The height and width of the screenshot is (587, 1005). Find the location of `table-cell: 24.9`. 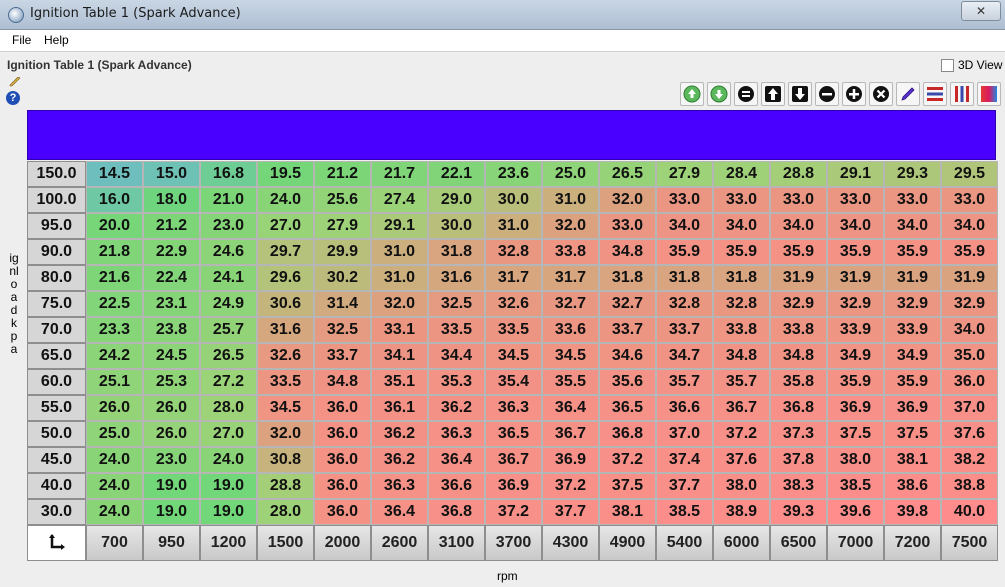

table-cell: 24.9 is located at coordinates (228, 304).